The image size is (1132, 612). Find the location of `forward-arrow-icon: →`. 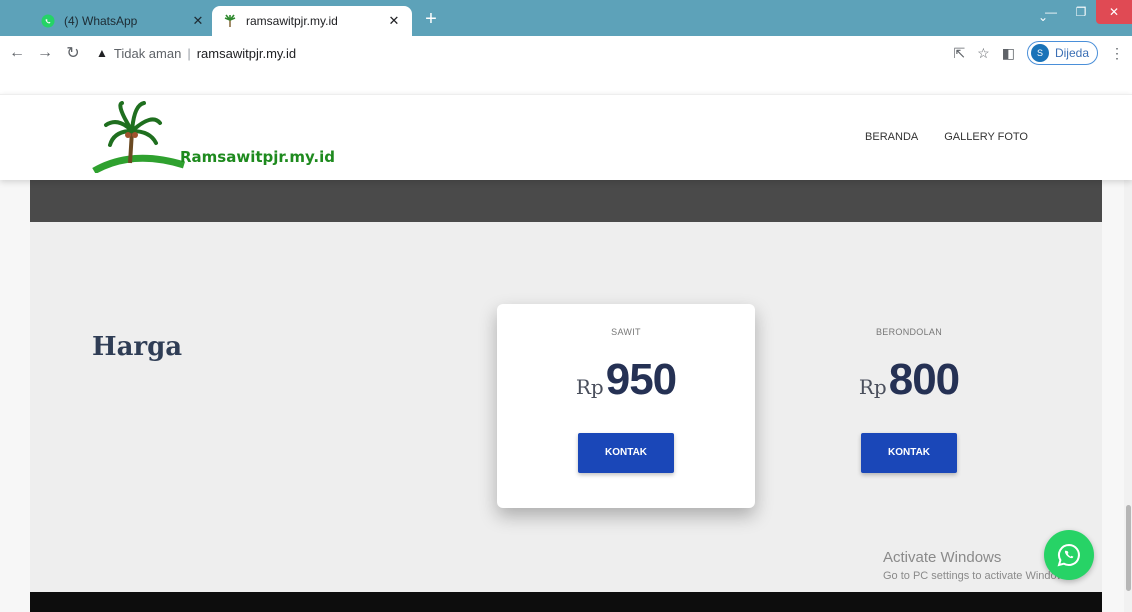

forward-arrow-icon: → is located at coordinates (45, 53).